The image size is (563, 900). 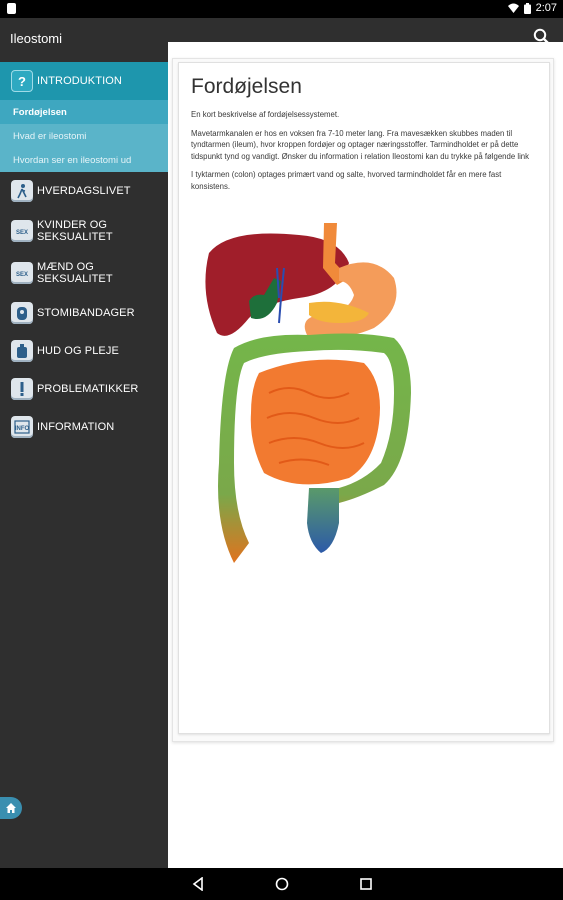 What do you see at coordinates (79, 81) in the screenshot?
I see `sidebar-item-label: INTRODUKTION` at bounding box center [79, 81].